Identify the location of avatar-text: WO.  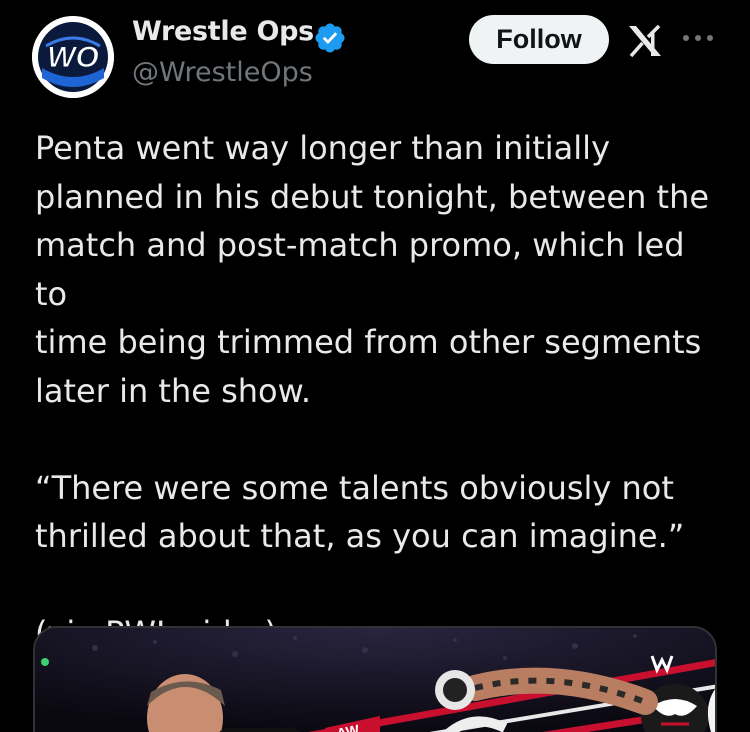
(73, 57).